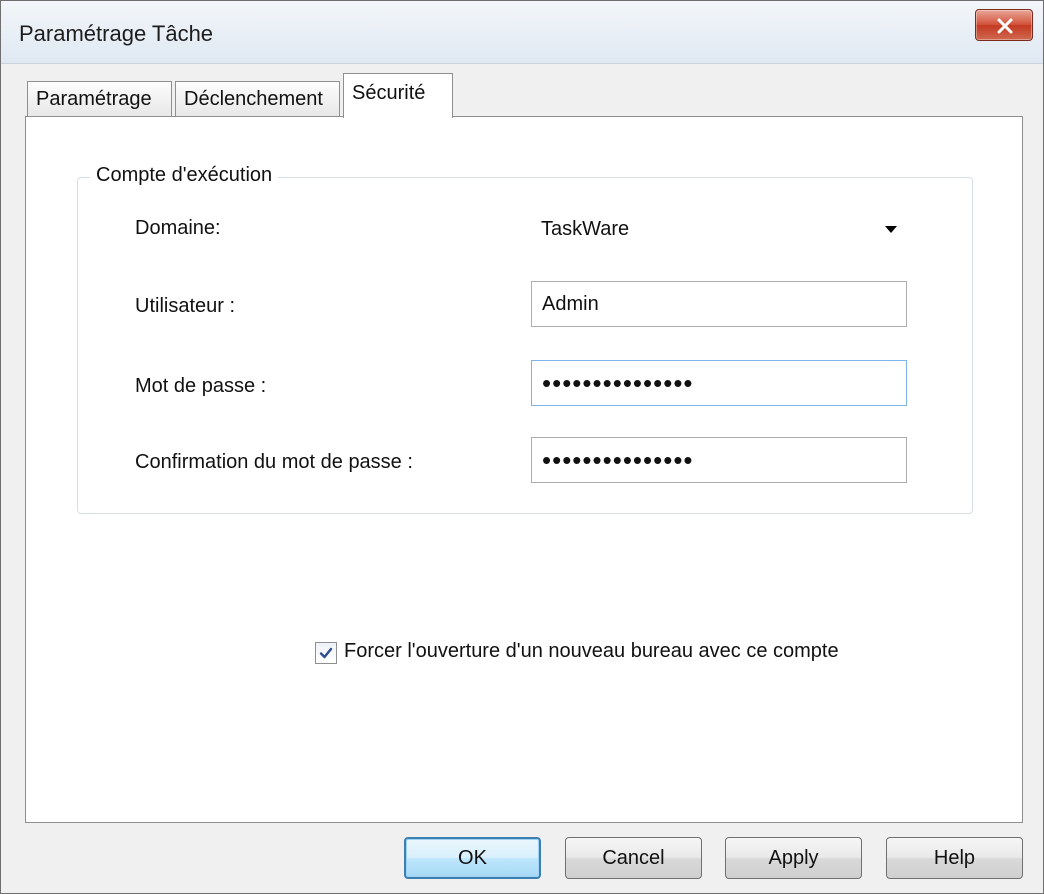 The width and height of the screenshot is (1044, 894). What do you see at coordinates (719, 230) in the screenshot?
I see `domain-dropdown: TaskWare` at bounding box center [719, 230].